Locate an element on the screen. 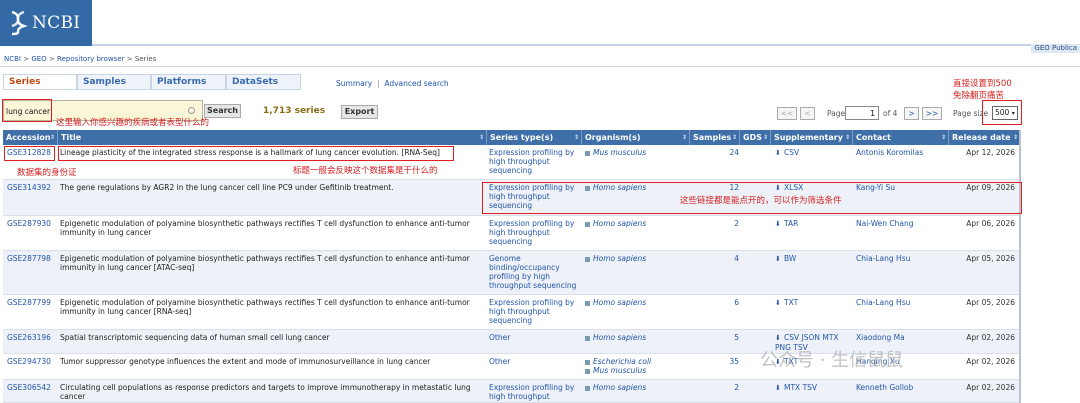 The height and width of the screenshot is (403, 1080). samples-count: 6 is located at coordinates (717, 302).